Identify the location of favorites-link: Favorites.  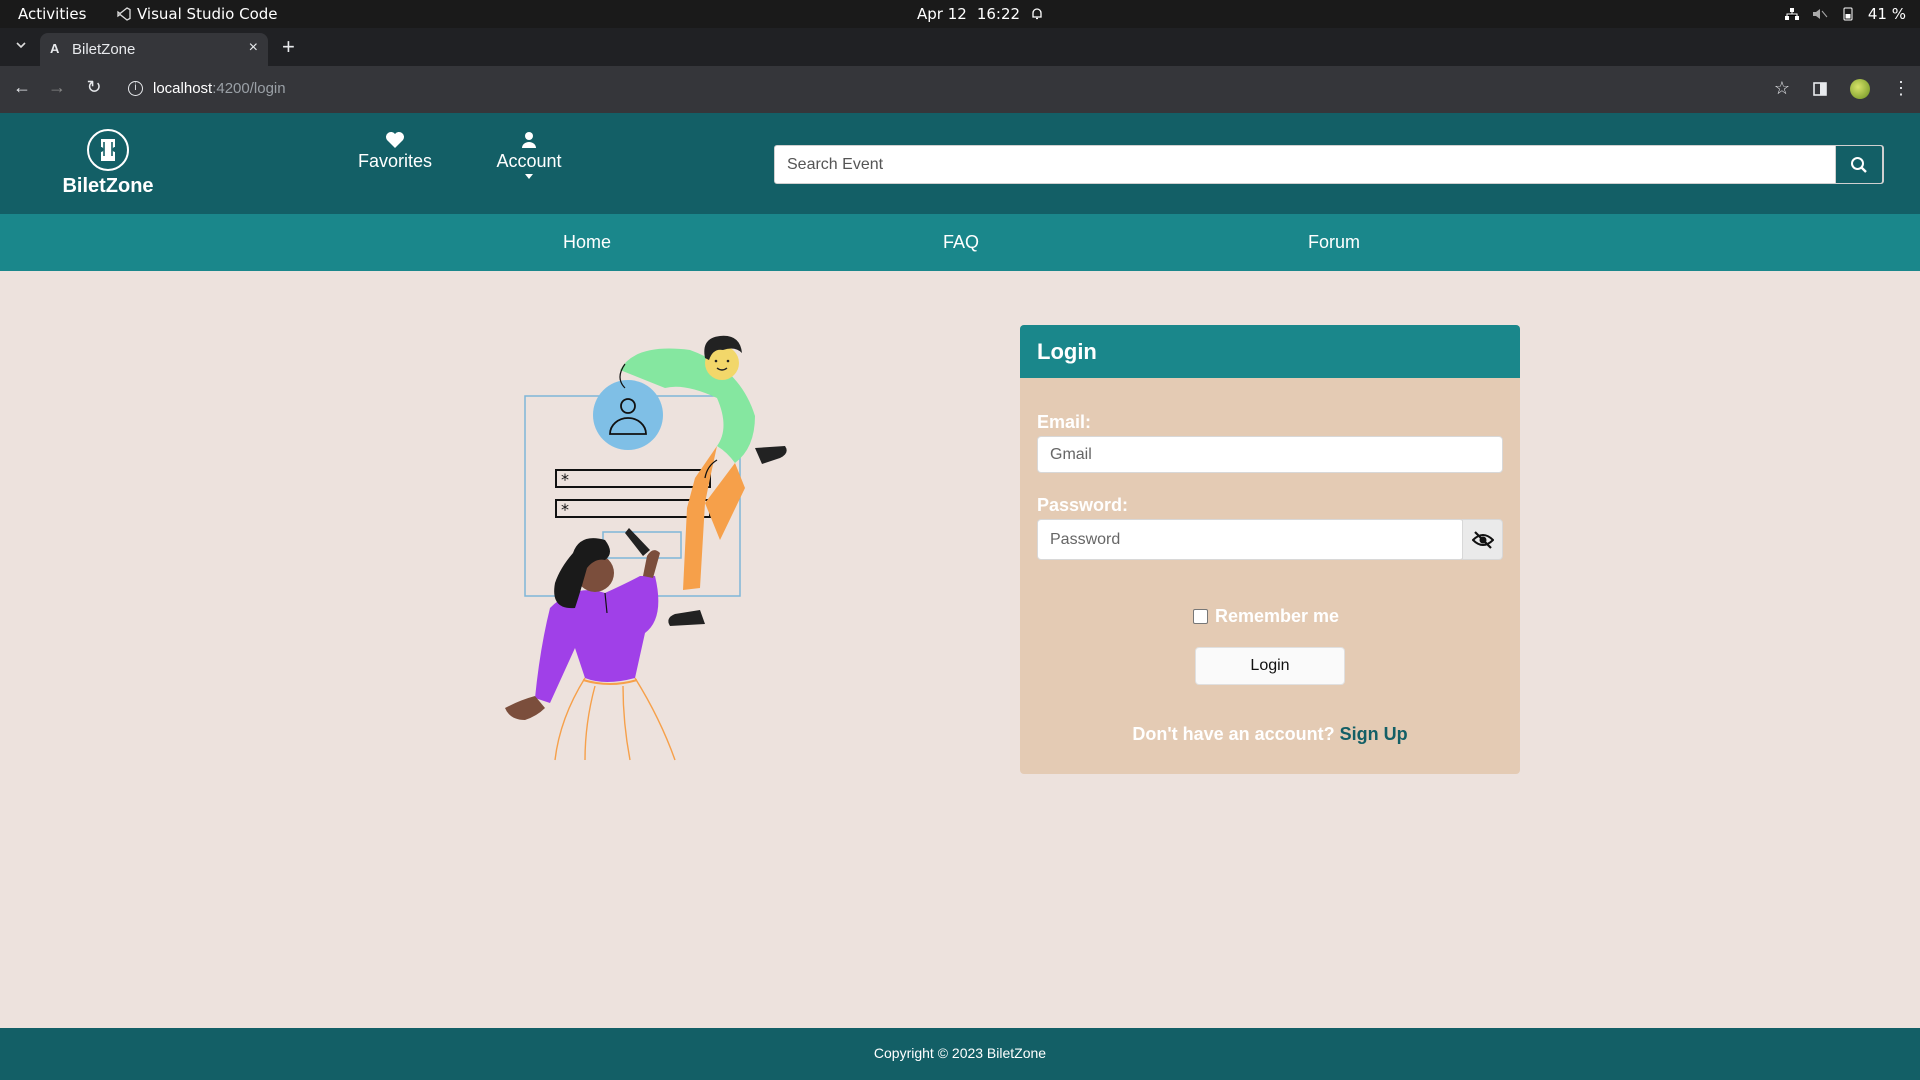
(395, 151).